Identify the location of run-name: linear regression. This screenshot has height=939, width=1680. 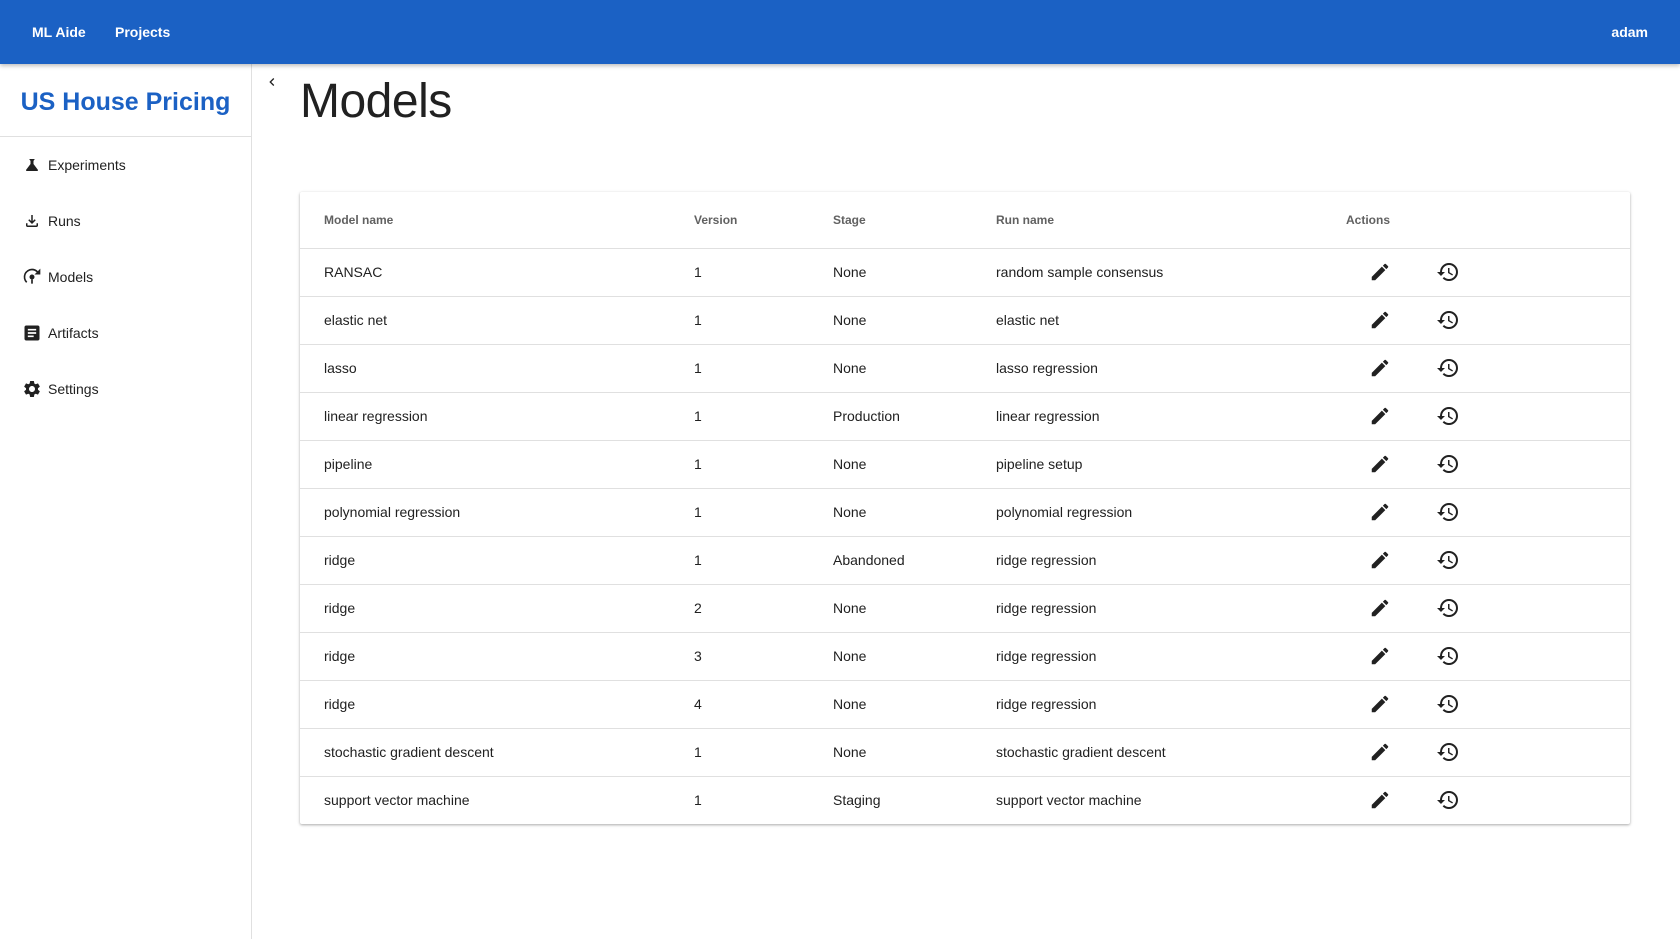
(1048, 416).